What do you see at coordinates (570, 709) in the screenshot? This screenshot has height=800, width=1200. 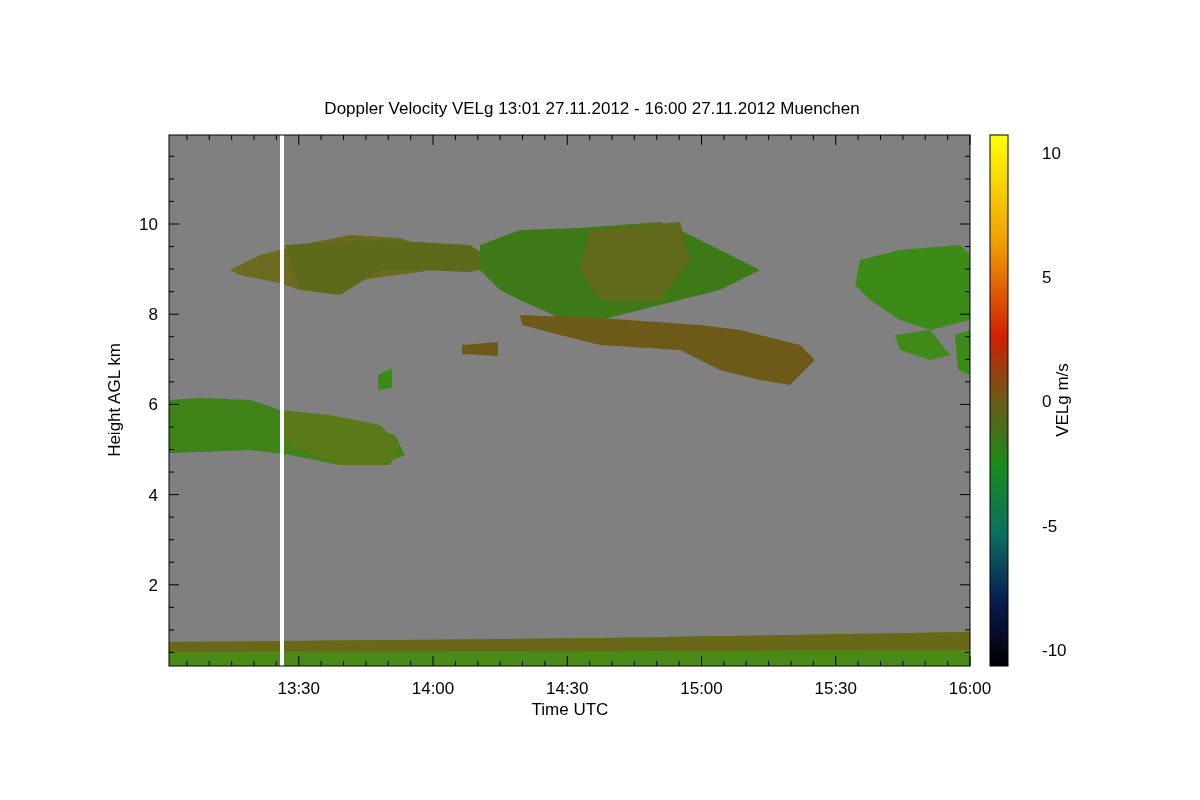 I see `x-axis-label: Time UTC` at bounding box center [570, 709].